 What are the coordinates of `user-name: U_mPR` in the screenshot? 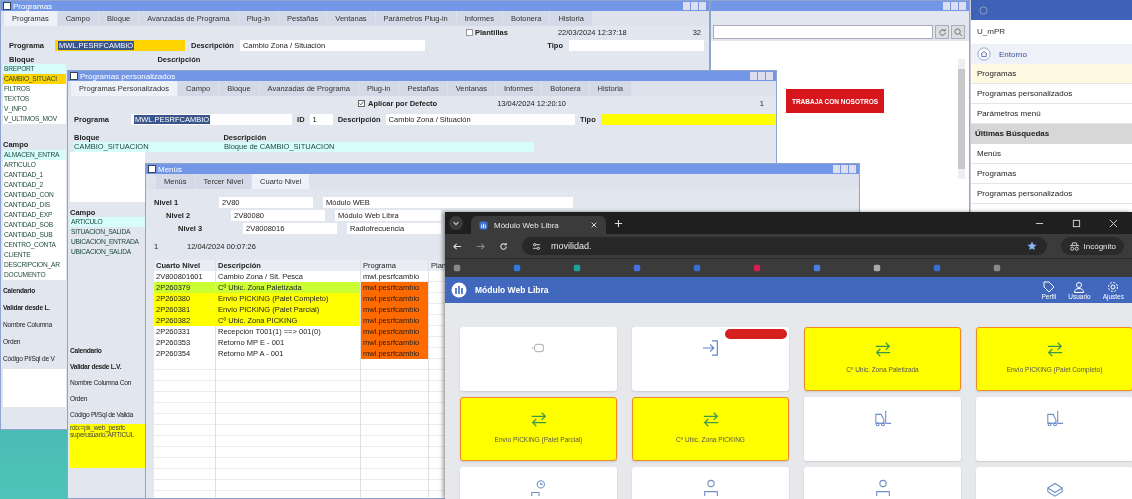 It's located at (991, 32).